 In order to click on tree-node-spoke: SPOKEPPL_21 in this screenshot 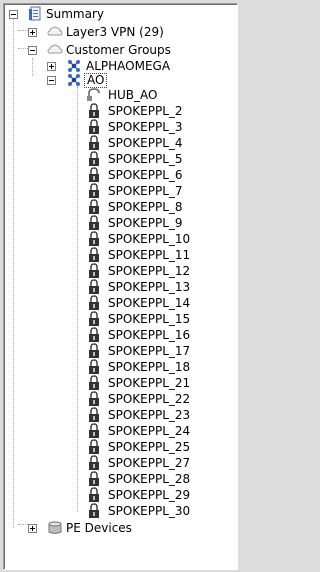, I will do `click(119, 383)`.